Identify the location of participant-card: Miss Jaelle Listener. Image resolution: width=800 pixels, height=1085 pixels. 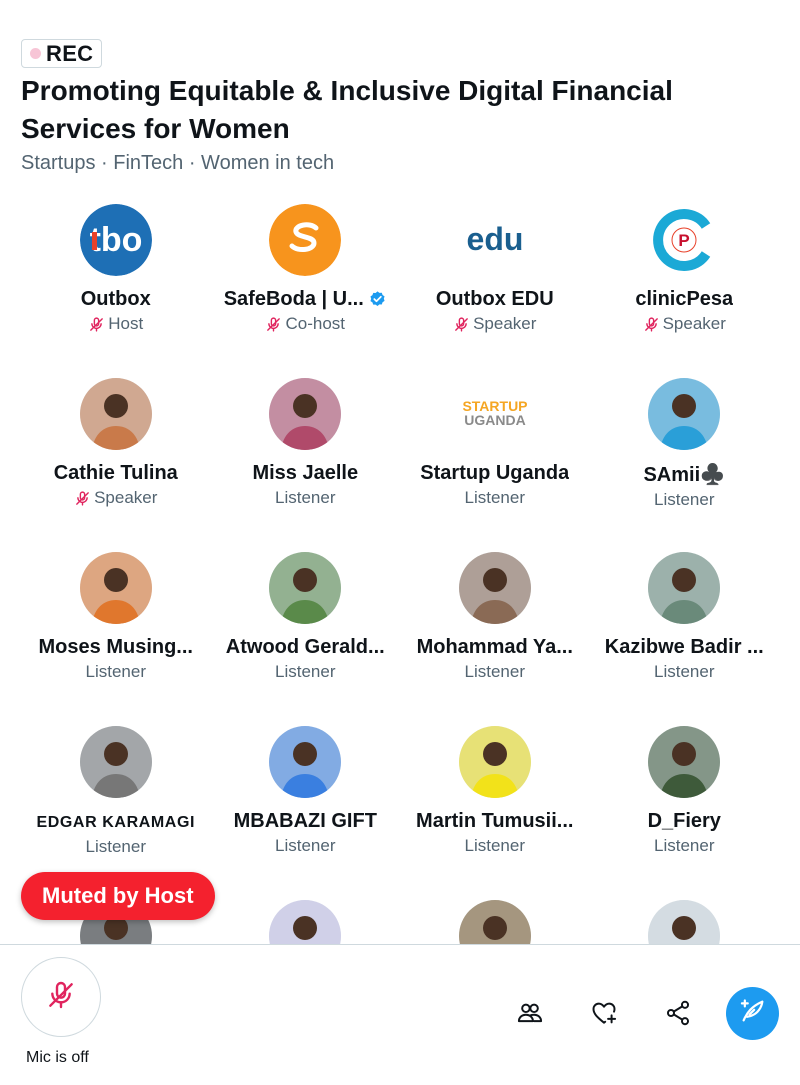
(306, 443).